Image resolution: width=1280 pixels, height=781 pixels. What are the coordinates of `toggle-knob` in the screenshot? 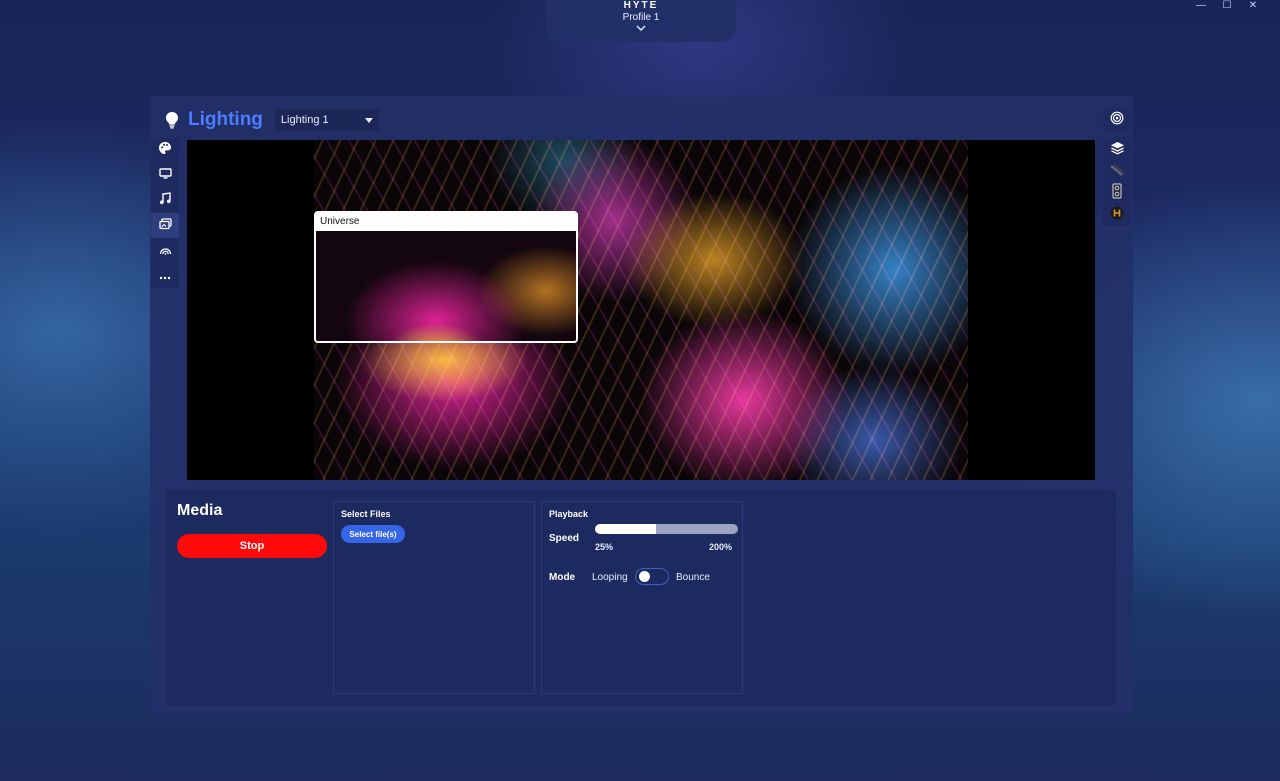 It's located at (644, 576).